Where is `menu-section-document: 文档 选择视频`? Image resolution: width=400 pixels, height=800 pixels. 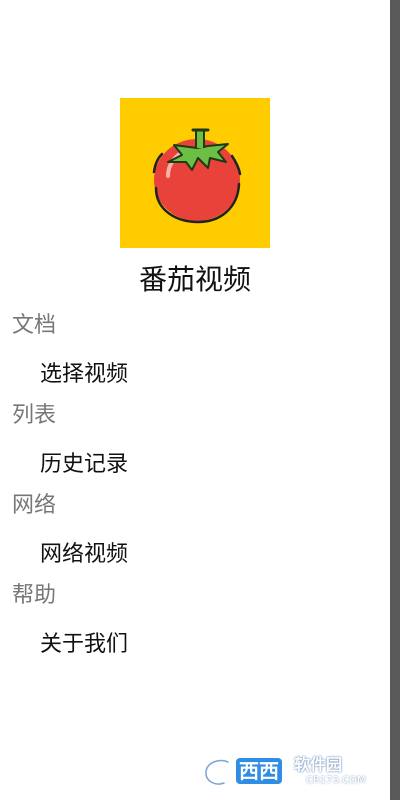 menu-section-document: 文档 选择视频 is located at coordinates (195, 353).